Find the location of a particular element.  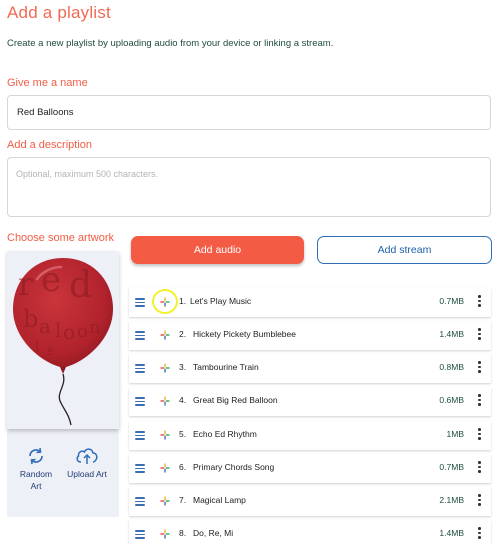

track-title: Do, Re, Mi is located at coordinates (213, 533).